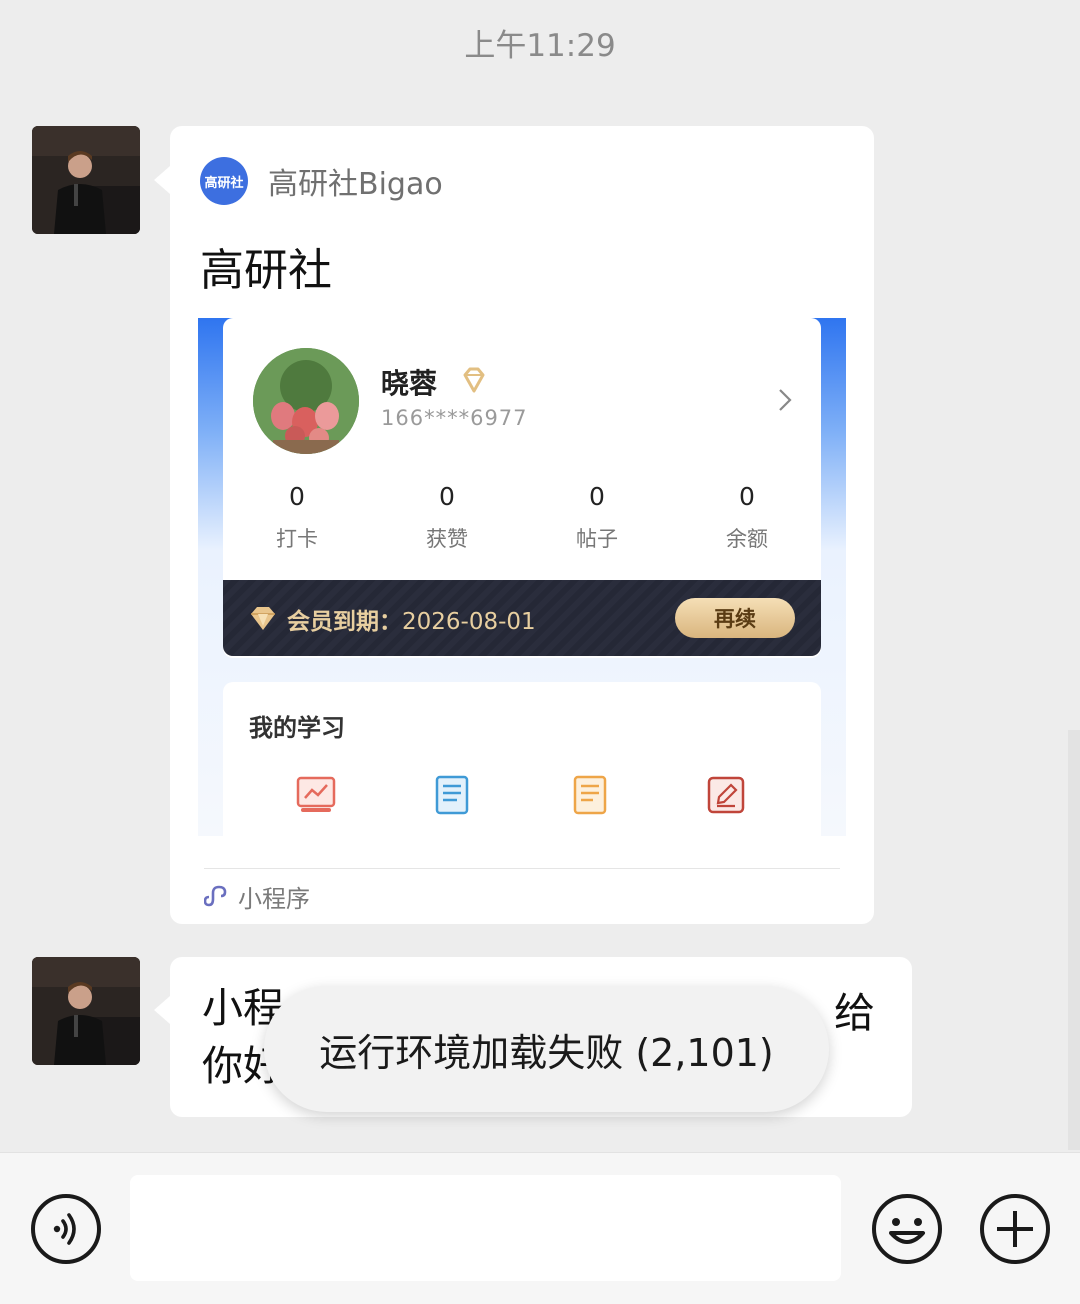  What do you see at coordinates (522, 868) in the screenshot?
I see `card-divider` at bounding box center [522, 868].